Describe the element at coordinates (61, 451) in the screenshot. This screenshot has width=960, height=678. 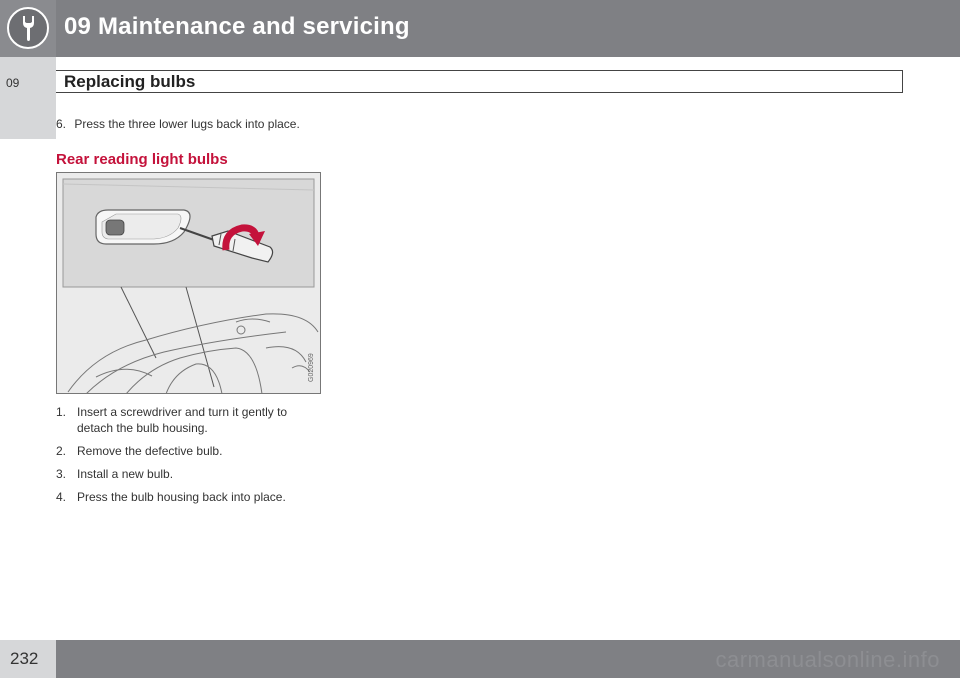
I see `step-number: 2.` at that location.